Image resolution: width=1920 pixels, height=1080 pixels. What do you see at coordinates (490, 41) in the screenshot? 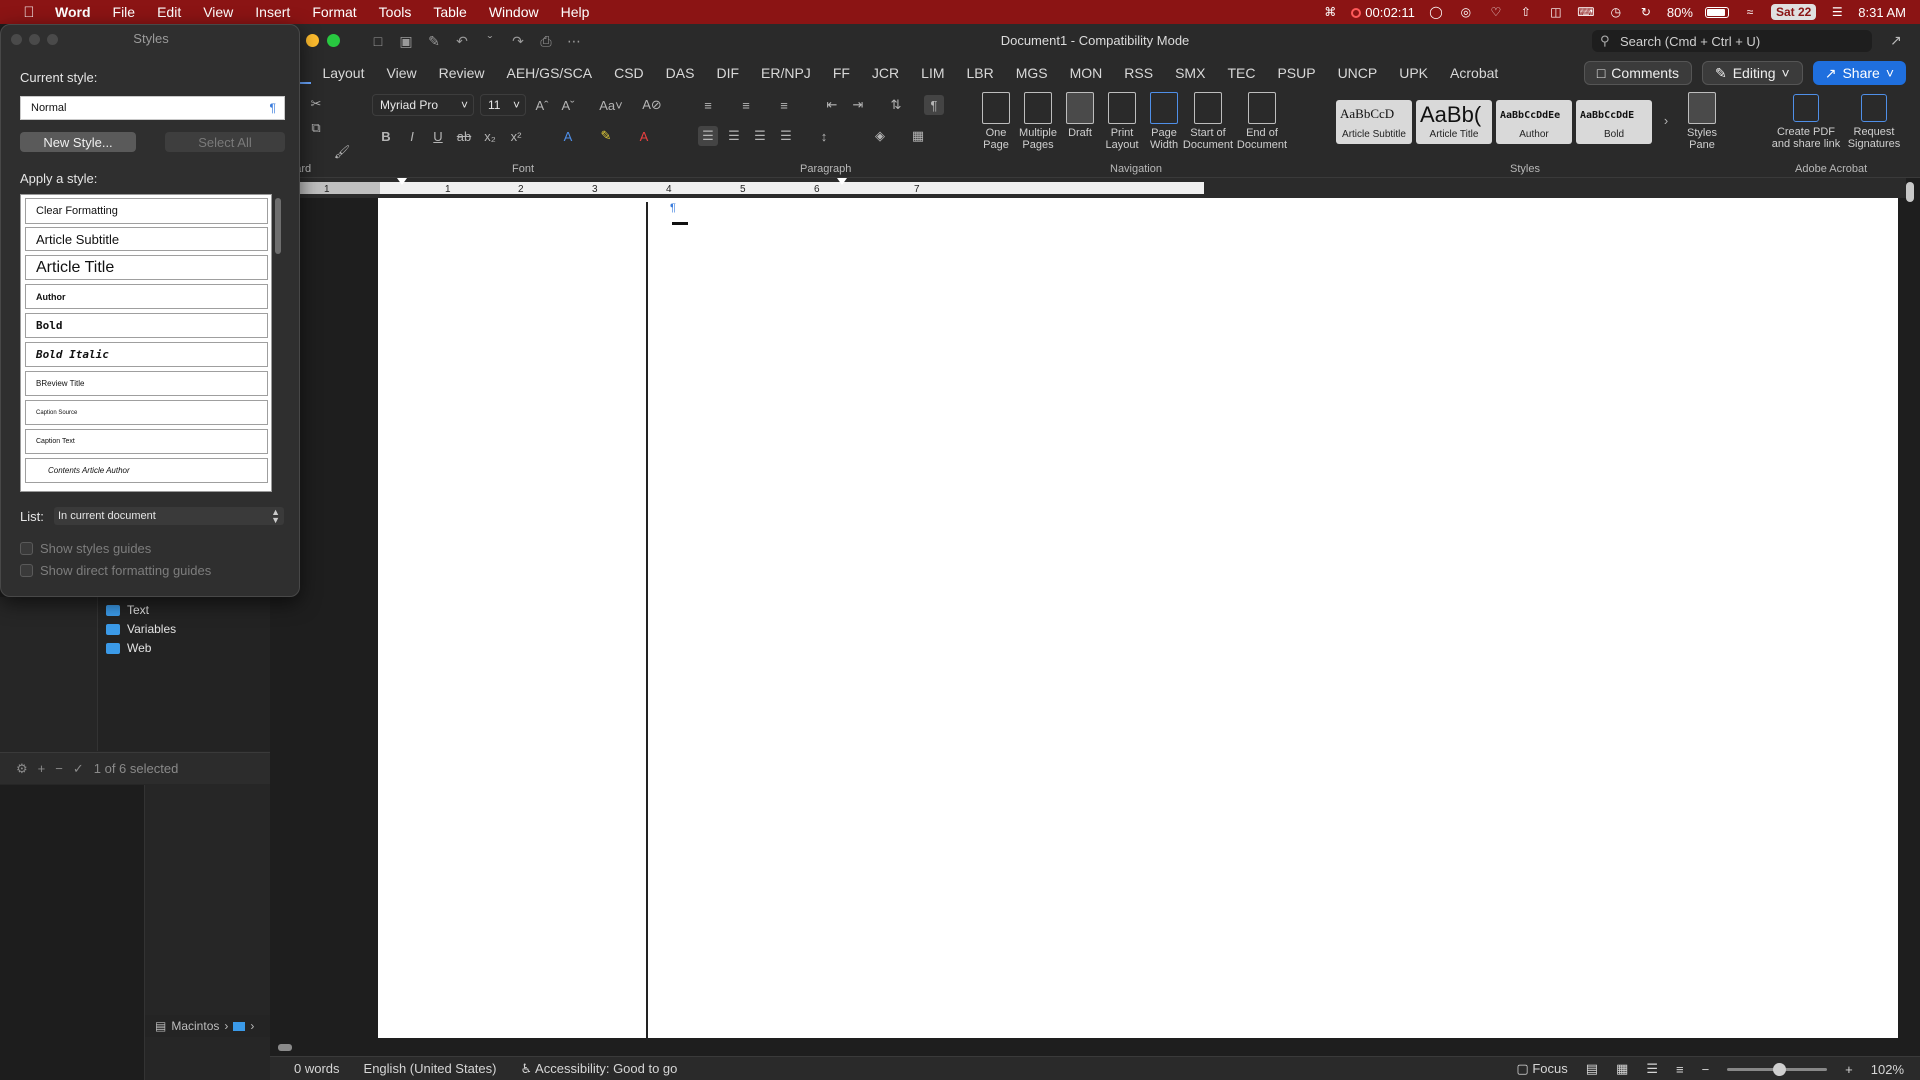
I see `undo-dropdown-icon: ˇ` at bounding box center [490, 41].